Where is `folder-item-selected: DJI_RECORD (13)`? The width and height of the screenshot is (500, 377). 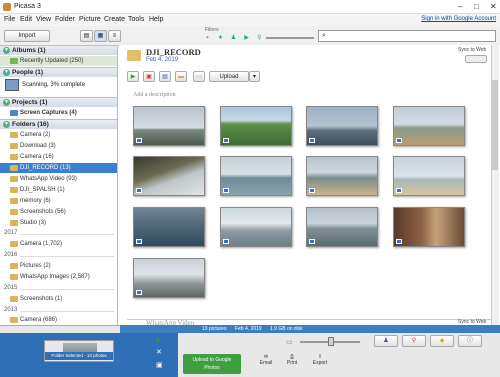
folder-item-selected: DJI_RECORD (13) is located at coordinates (58, 168).